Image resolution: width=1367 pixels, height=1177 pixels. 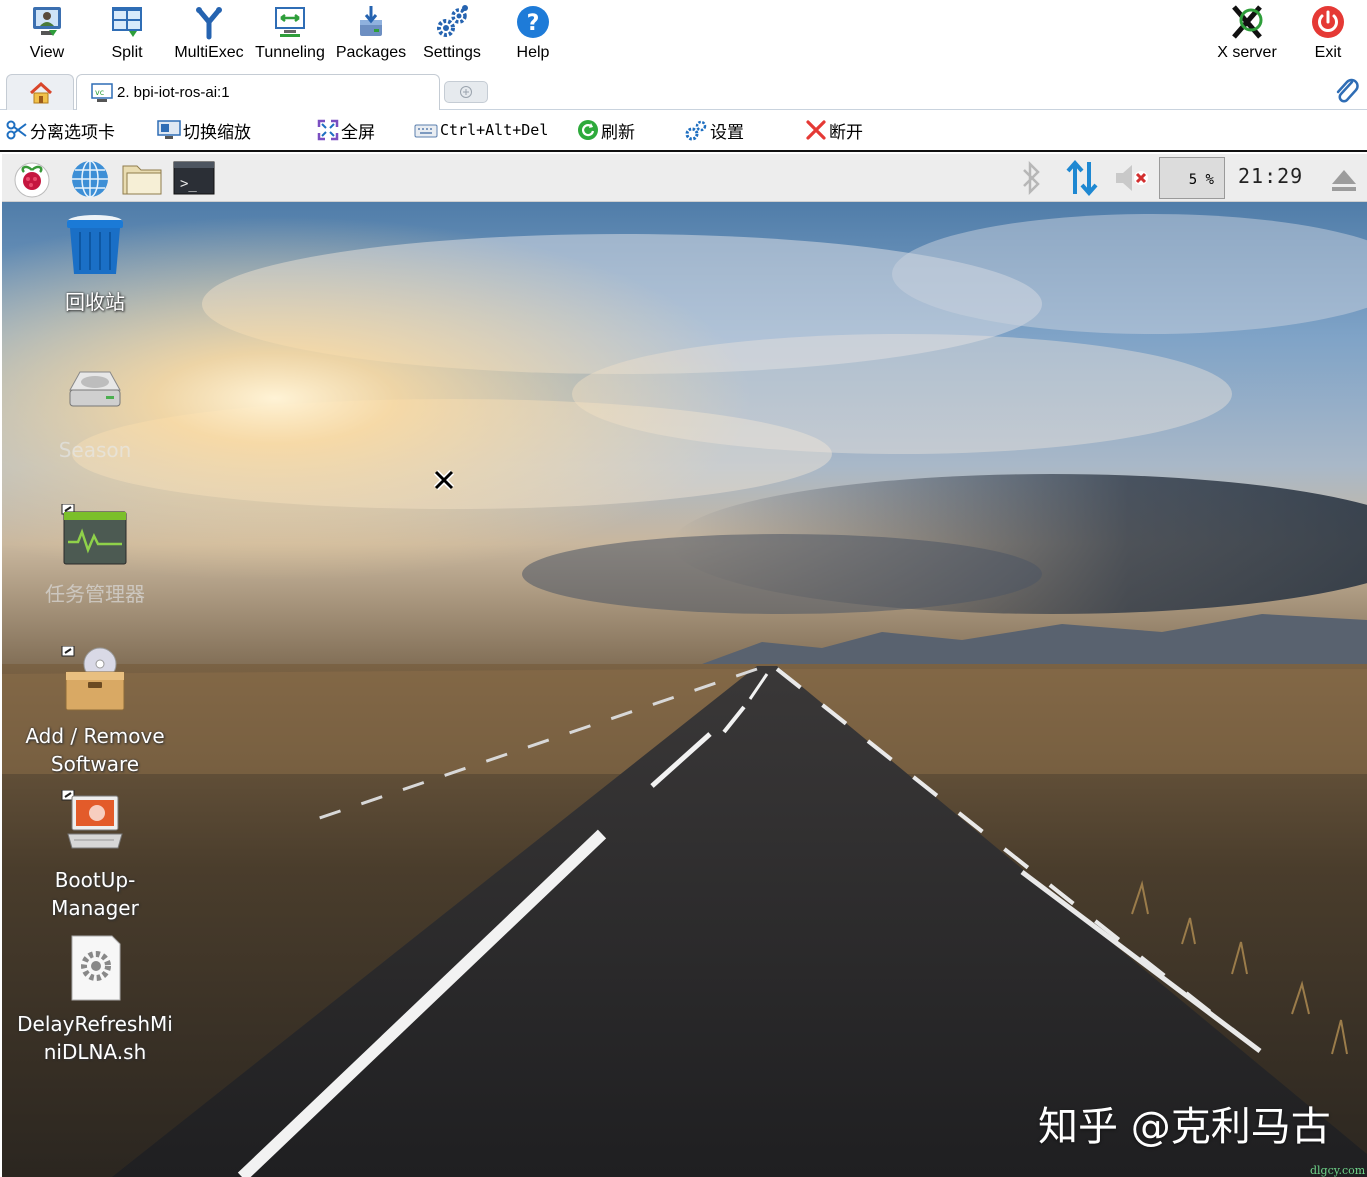 I want to click on multiexec-label: MultiExec, so click(x=209, y=52).